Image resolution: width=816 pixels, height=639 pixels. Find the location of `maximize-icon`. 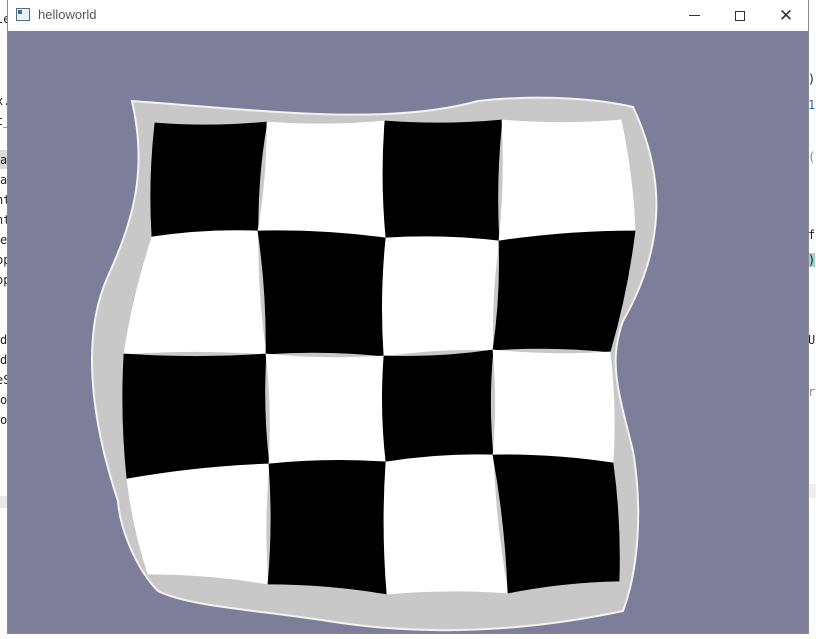

maximize-icon is located at coordinates (740, 15).